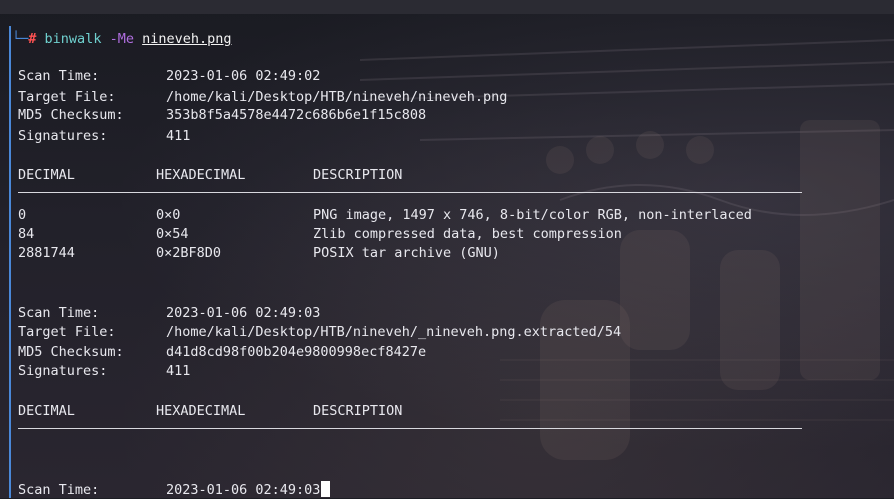 The height and width of the screenshot is (499, 894). Describe the element at coordinates (259, 253) in the screenshot. I see `table-row: 2881744 0×2BF8D0 POSIX tar archive (GNU)` at that location.